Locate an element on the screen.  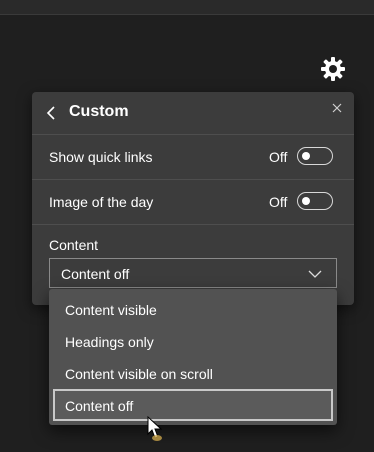
gear-icon is located at coordinates (333, 69).